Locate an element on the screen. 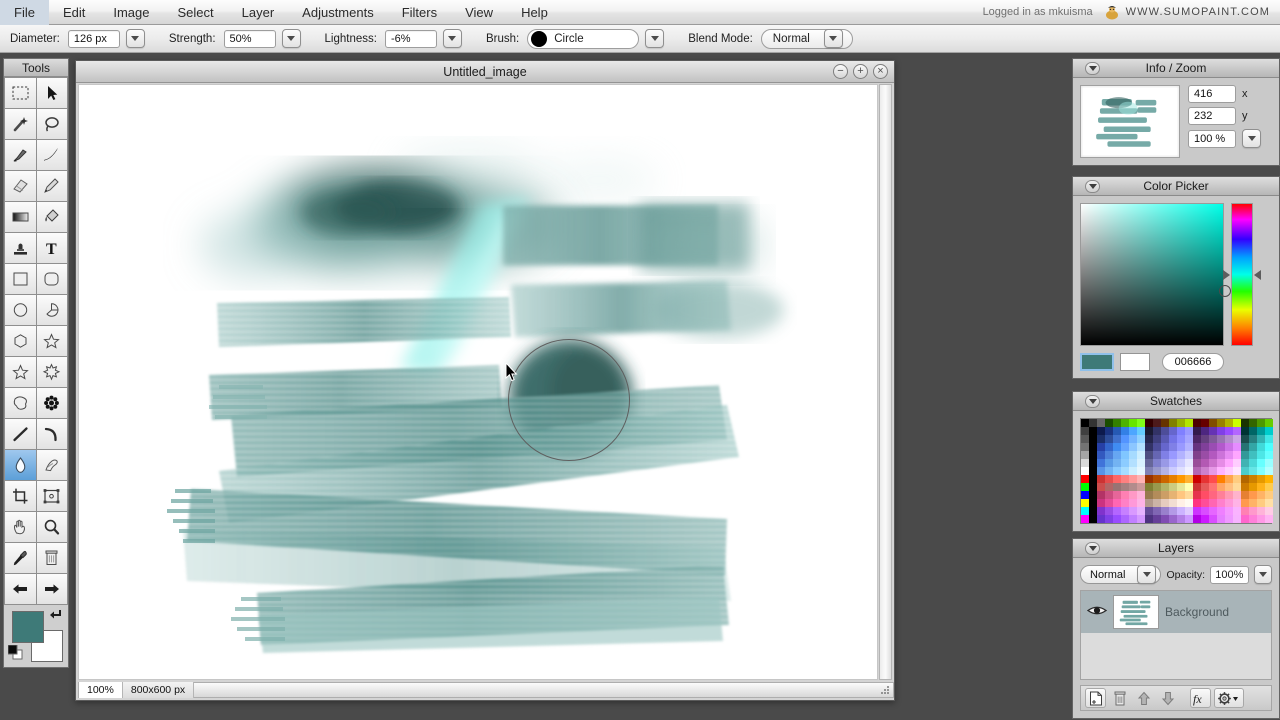 This screenshot has width=1280, height=720. menu-file: File is located at coordinates (24, 12).